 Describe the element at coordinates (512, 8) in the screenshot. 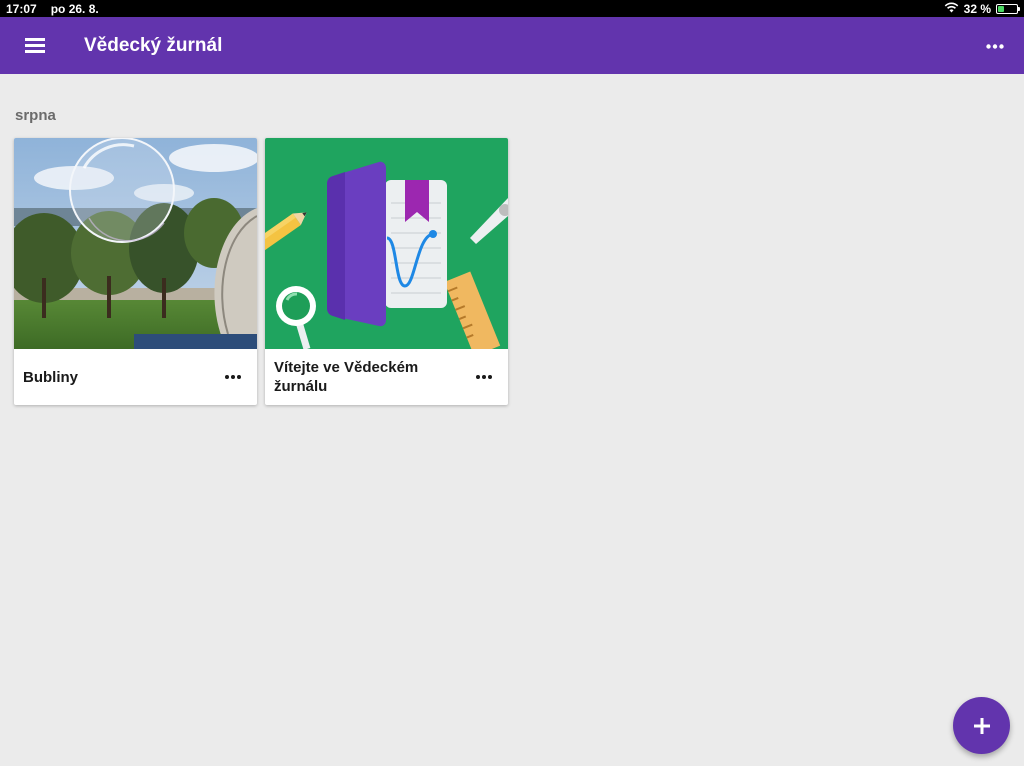

I see `status-bar: 17:07 po 26. 8. 32 %` at that location.